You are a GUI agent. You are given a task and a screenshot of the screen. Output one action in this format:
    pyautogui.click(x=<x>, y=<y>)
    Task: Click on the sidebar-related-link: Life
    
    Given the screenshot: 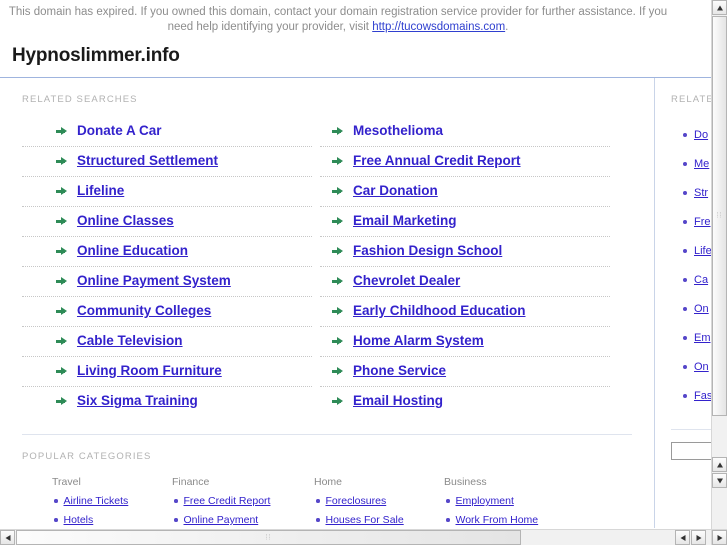 What is the action you would take?
    pyautogui.click(x=702, y=251)
    